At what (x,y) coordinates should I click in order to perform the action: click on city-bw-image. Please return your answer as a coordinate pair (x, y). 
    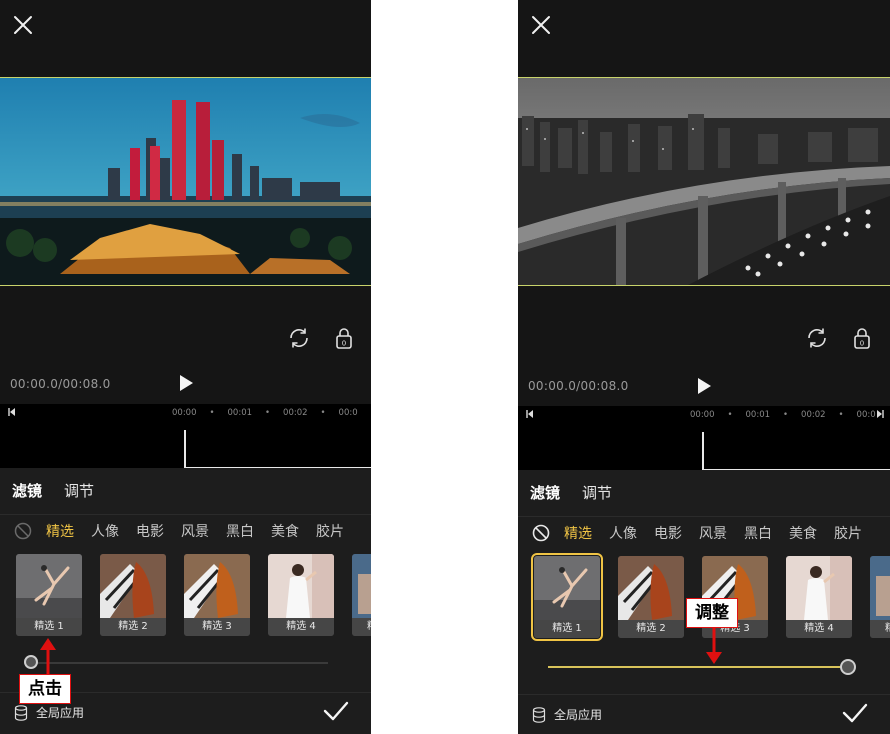
    Looking at the image, I should click on (704, 181).